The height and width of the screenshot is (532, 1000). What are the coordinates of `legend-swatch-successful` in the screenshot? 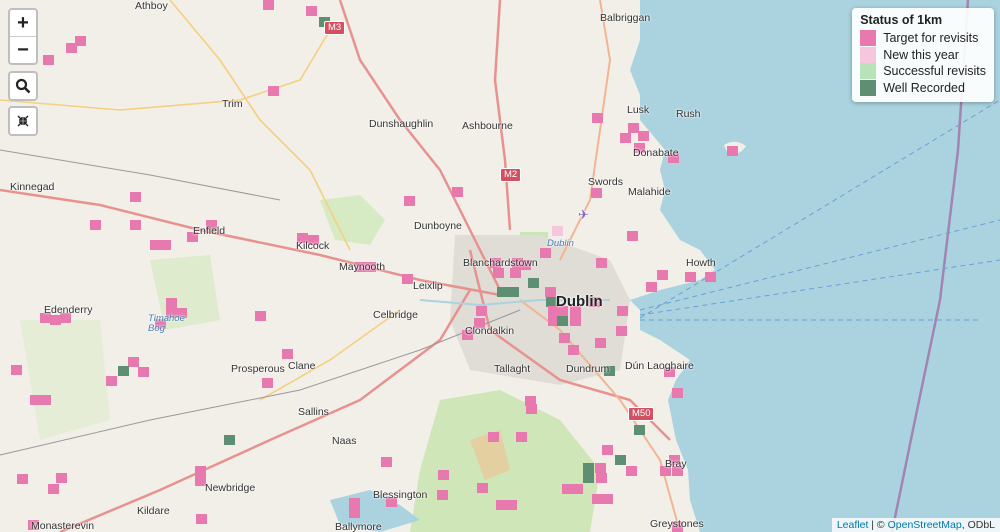 It's located at (868, 71).